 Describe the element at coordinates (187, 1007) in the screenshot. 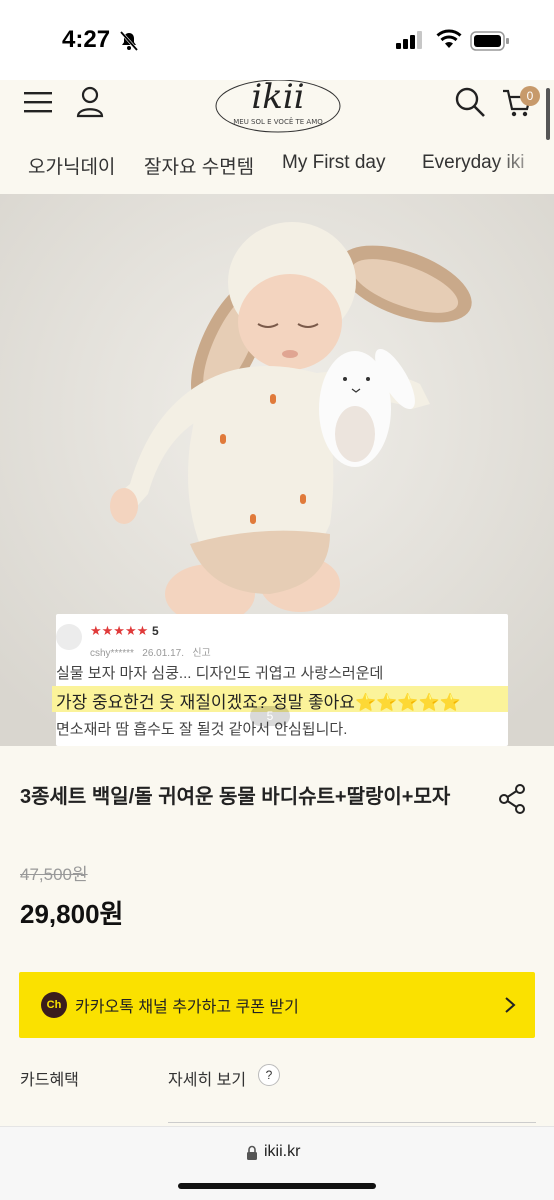

I see `kakao-button-label: 카카오톡 채널 추가하고 쿠폰 받기` at that location.